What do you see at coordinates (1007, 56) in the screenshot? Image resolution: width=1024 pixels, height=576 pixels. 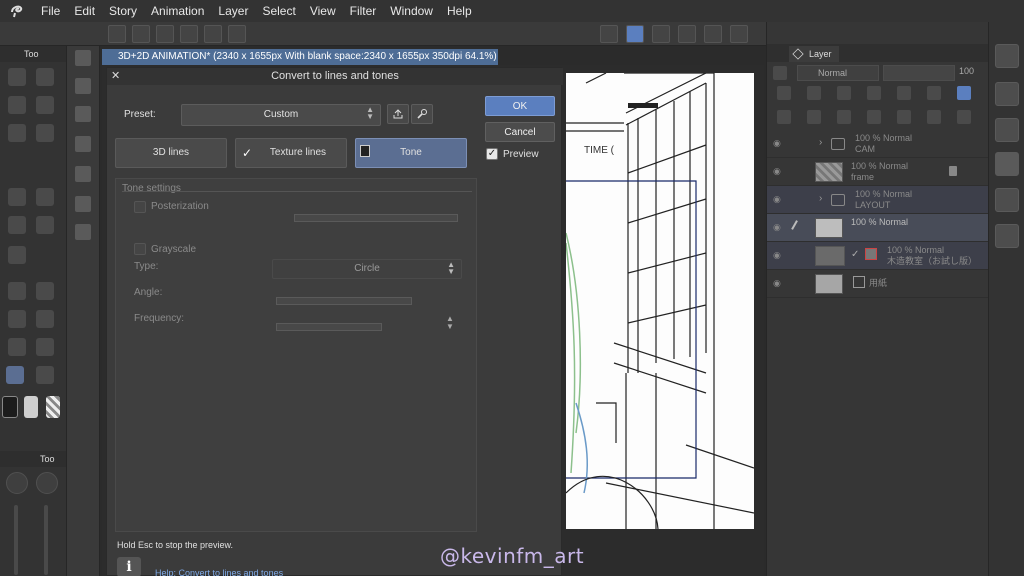 I see `navigator-icon` at bounding box center [1007, 56].